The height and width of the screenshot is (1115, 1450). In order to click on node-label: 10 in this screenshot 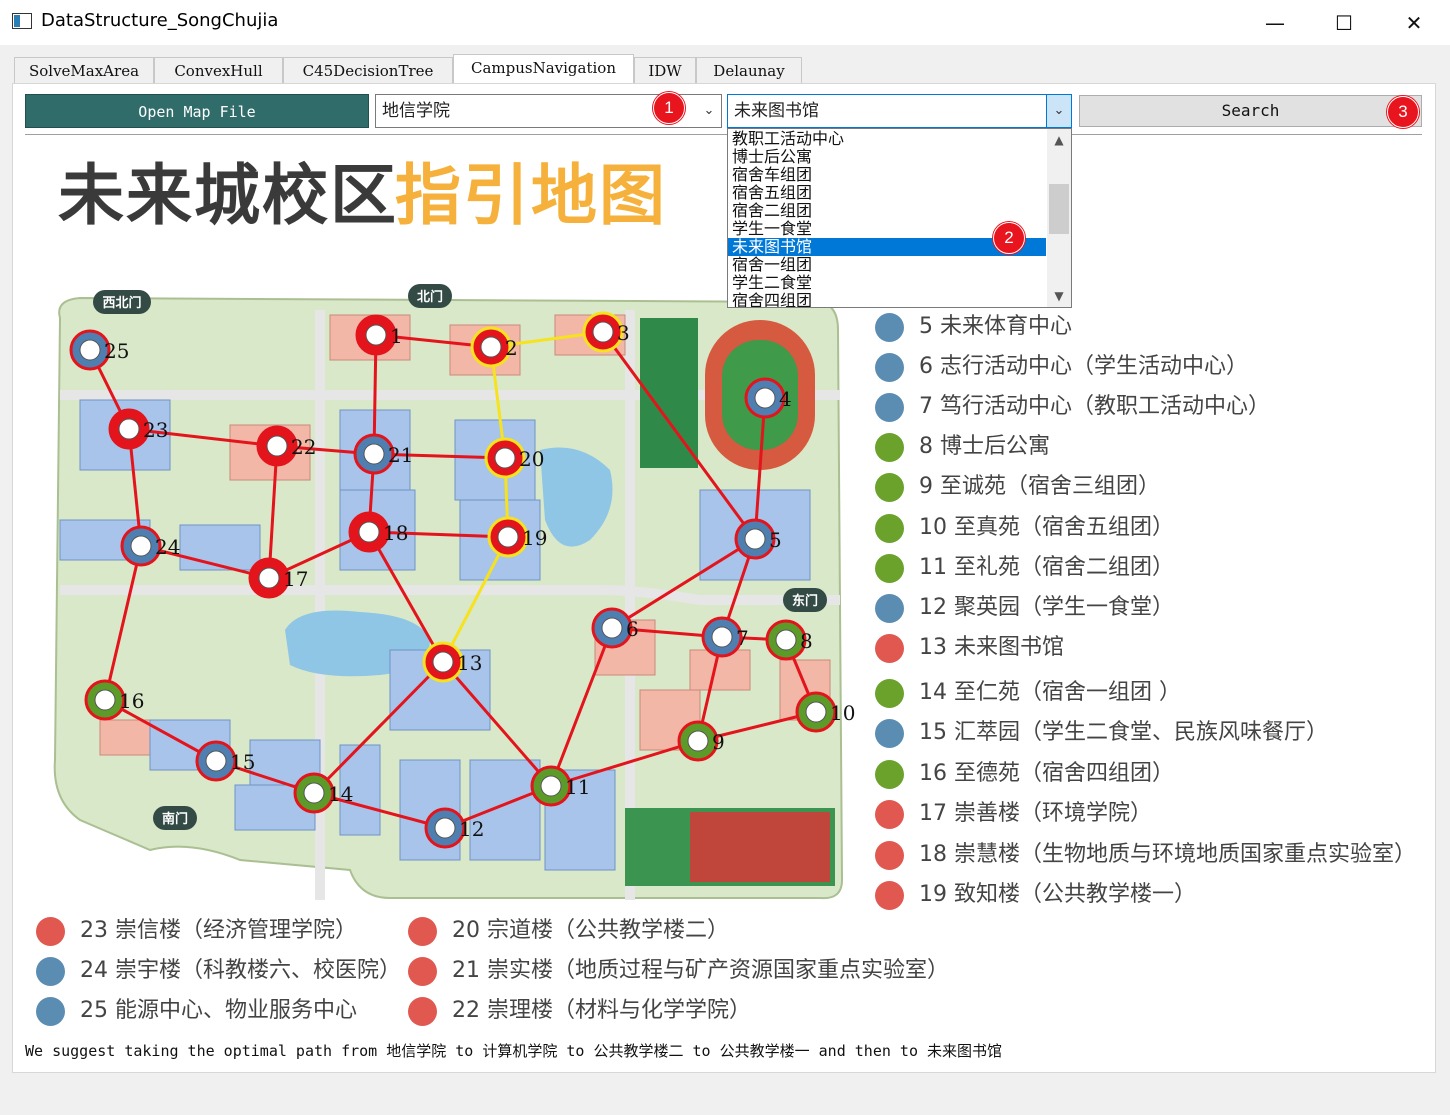, I will do `click(842, 713)`.